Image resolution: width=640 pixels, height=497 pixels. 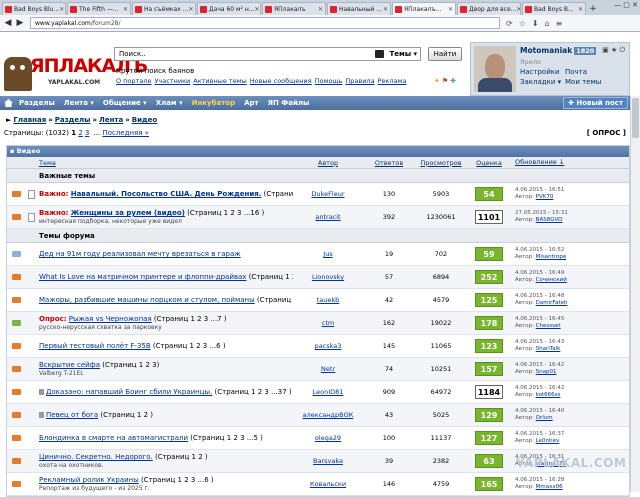 I want to click on menu-item: Разделы, so click(x=37, y=103).